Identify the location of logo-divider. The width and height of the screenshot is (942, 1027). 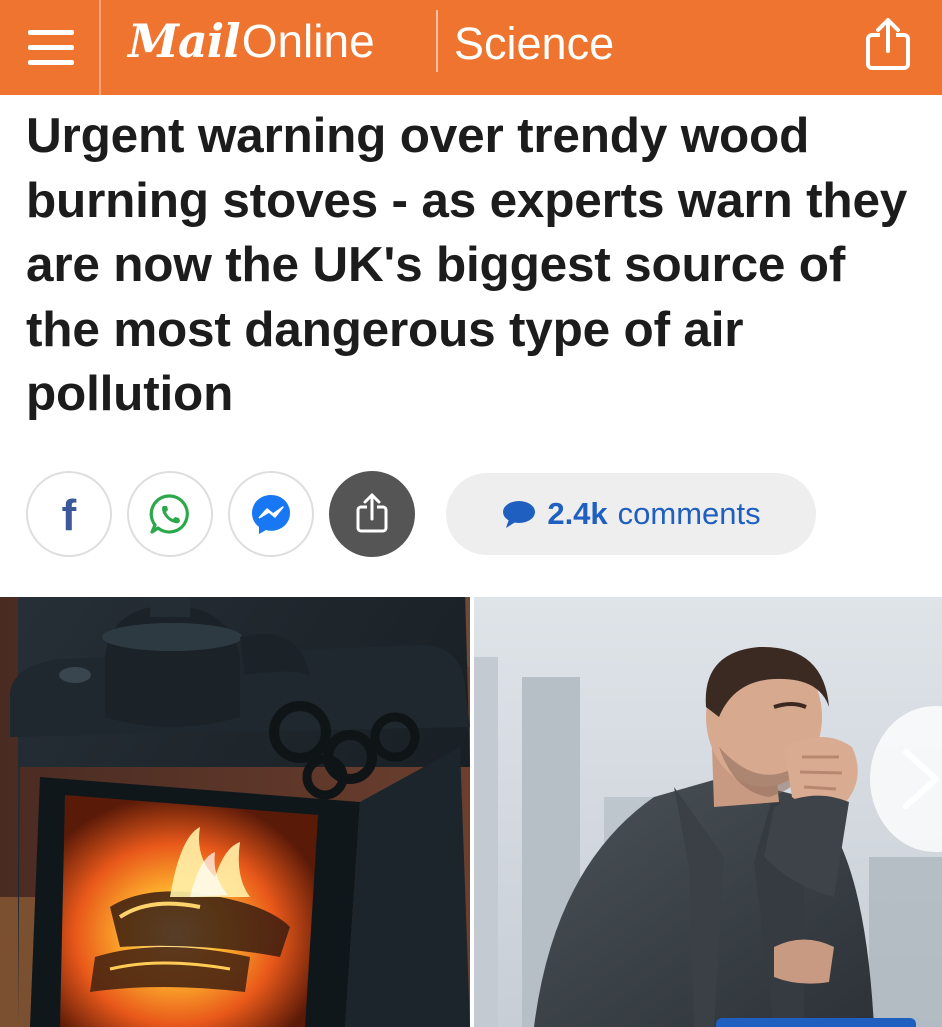
(437, 41).